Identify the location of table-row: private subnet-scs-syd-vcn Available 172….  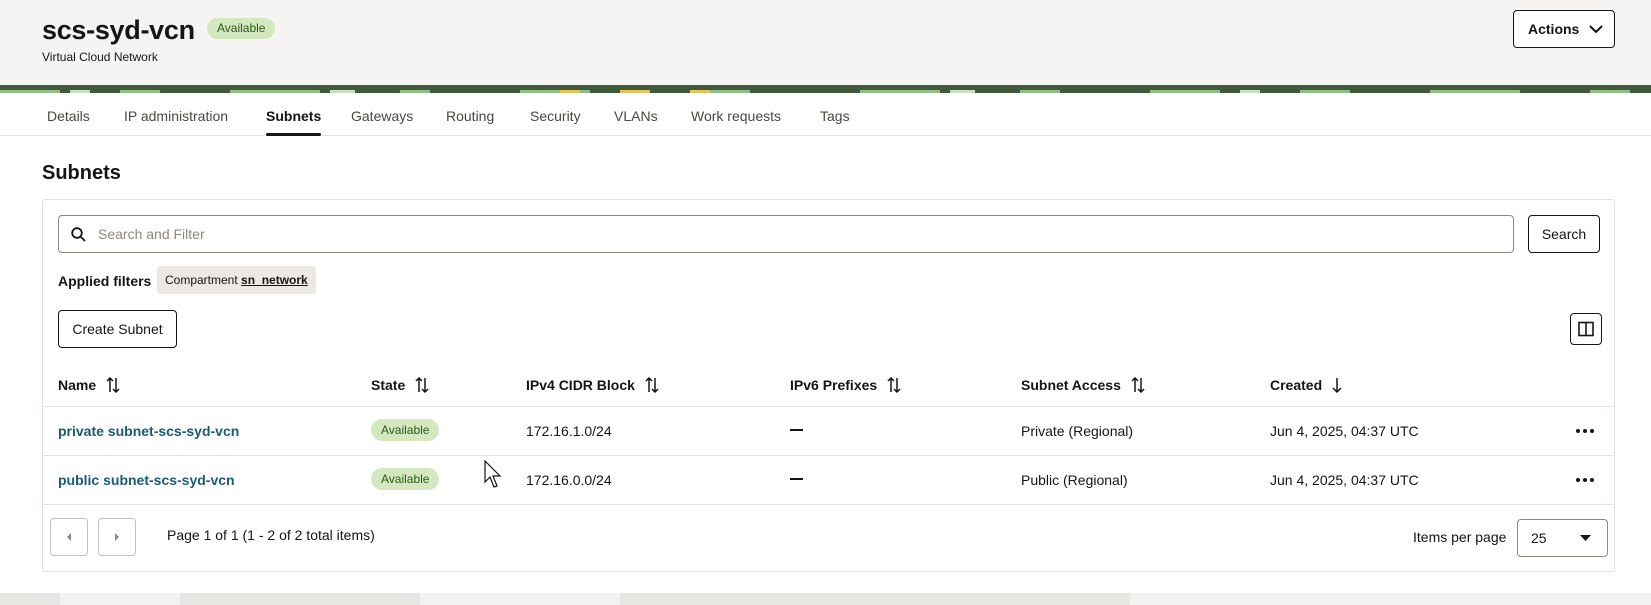
(828, 431).